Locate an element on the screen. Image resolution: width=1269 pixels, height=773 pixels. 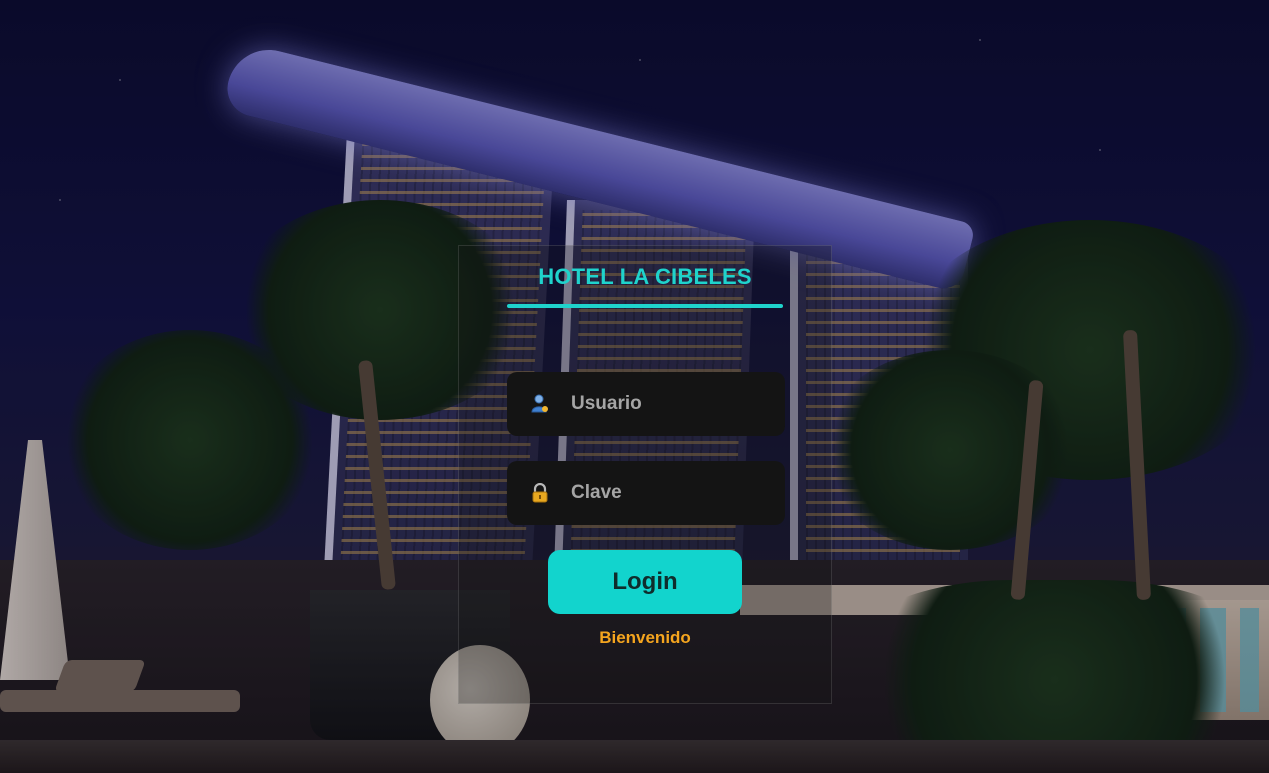
password-field is located at coordinates (646, 493).